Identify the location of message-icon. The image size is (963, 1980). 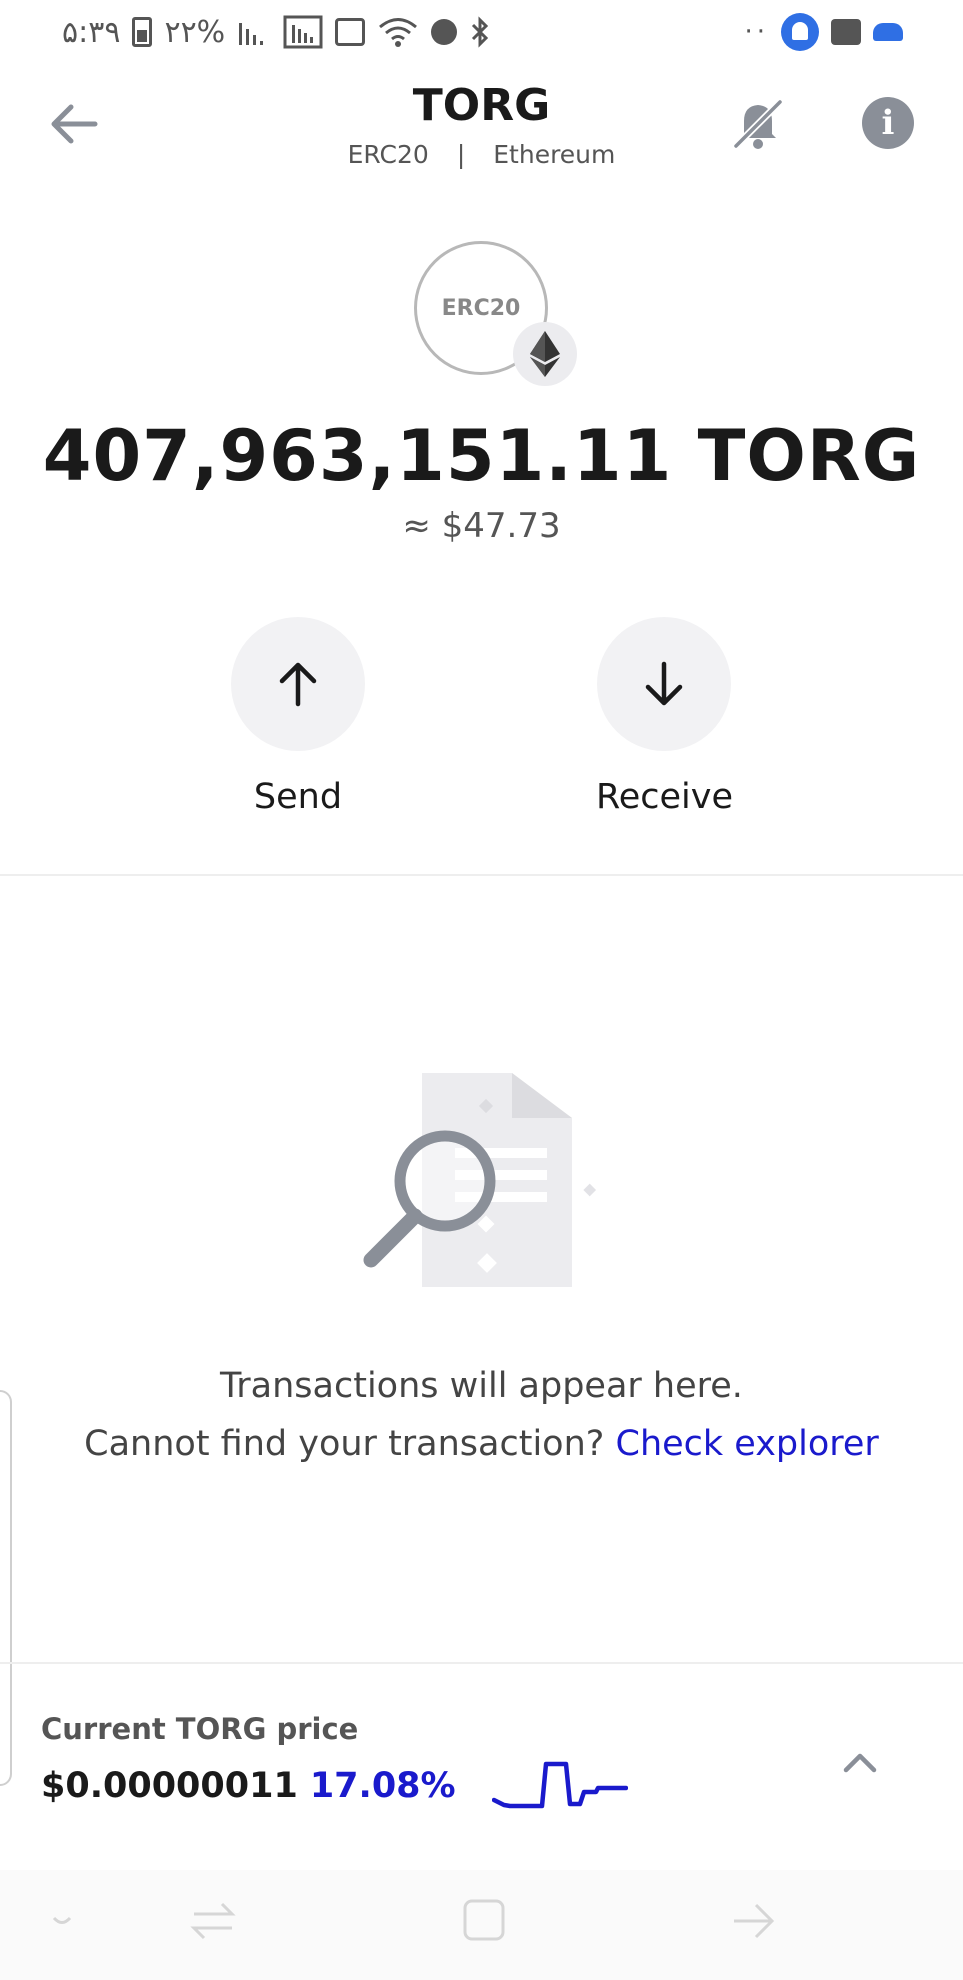
(350, 32).